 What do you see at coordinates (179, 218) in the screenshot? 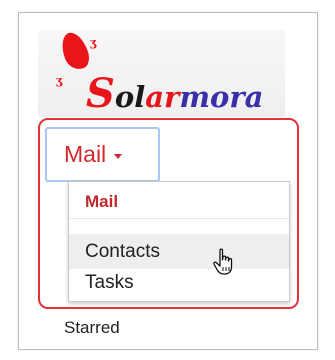
I see `menu-divider` at bounding box center [179, 218].